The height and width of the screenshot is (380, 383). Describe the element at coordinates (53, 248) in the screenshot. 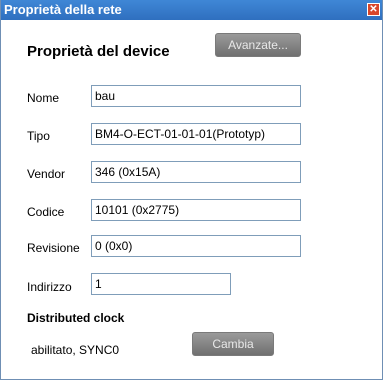

I see `label-revisione: Revisione` at that location.